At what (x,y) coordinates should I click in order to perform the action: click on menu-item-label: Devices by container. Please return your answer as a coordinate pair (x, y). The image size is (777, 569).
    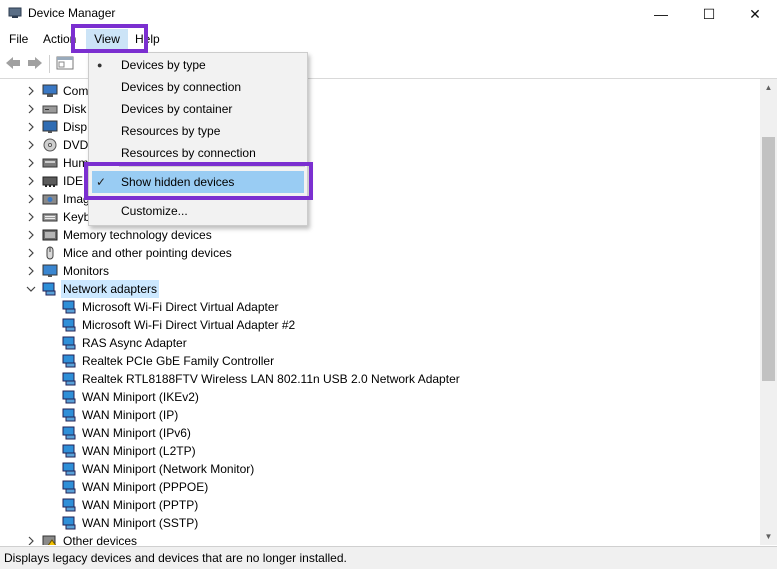
    Looking at the image, I should click on (177, 109).